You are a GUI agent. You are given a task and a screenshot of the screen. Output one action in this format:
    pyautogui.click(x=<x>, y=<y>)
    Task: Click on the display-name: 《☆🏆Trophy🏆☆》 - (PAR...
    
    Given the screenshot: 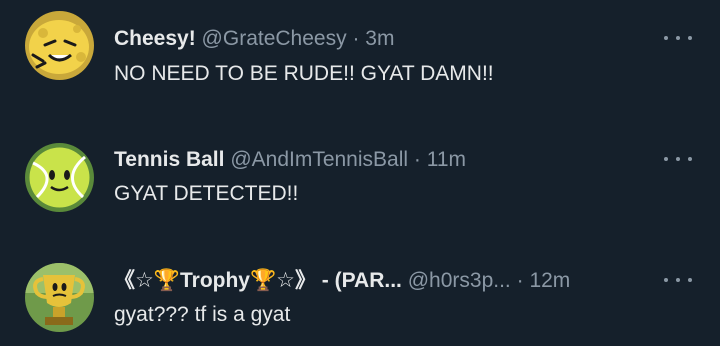 What is the action you would take?
    pyautogui.click(x=258, y=280)
    